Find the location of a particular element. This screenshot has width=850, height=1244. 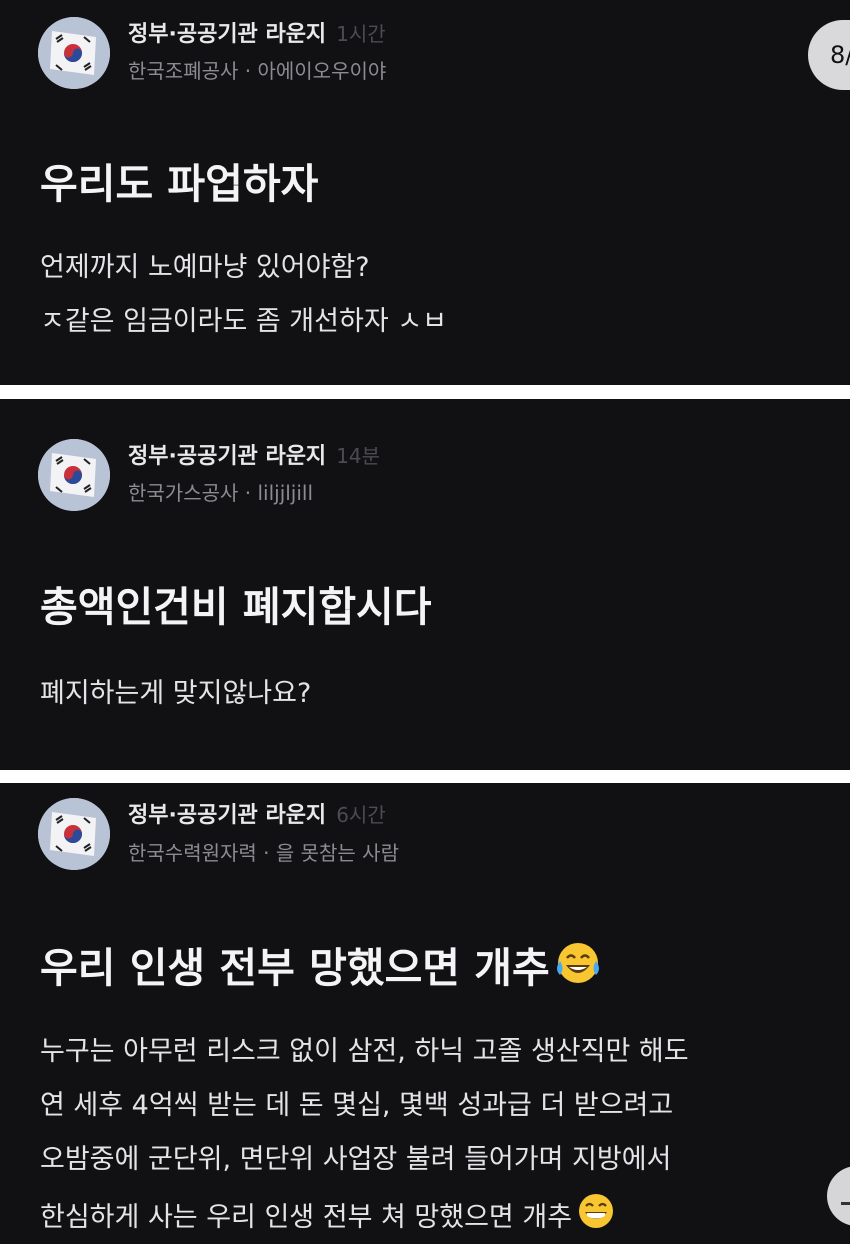

grinning-emoji-icon is located at coordinates (596, 1217).